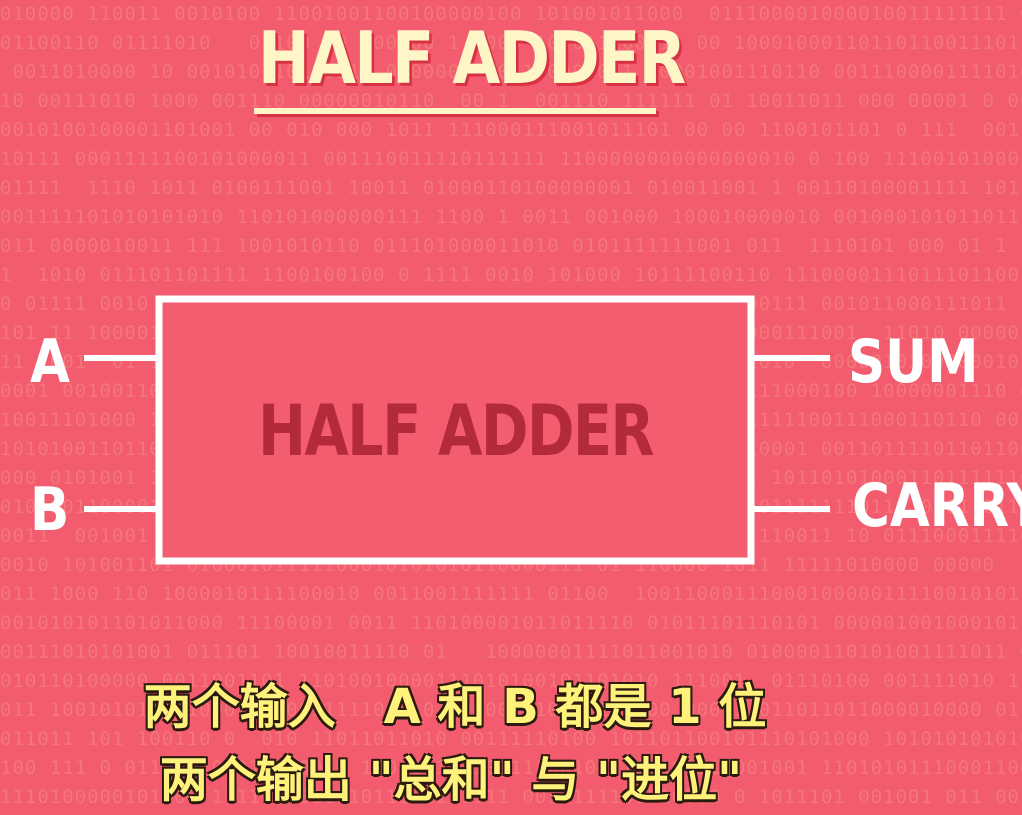 The width and height of the screenshot is (1022, 815). I want to click on input-label-a: A, so click(50, 362).